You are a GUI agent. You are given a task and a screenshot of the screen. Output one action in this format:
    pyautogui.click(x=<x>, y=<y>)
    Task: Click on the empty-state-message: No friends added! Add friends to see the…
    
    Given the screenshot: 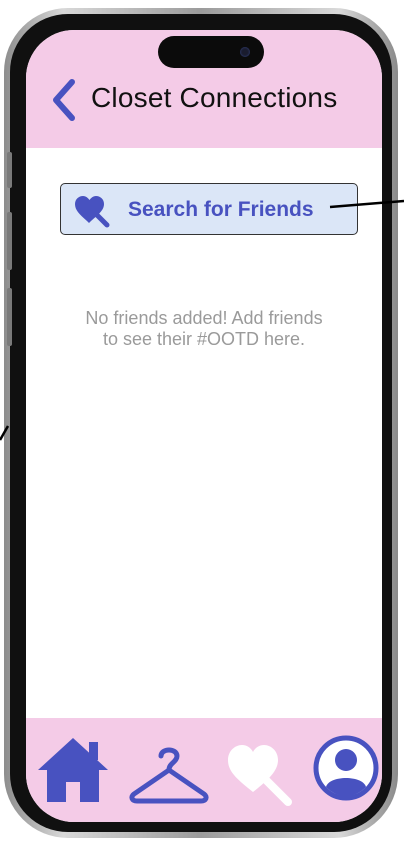 What is the action you would take?
    pyautogui.click(x=204, y=328)
    